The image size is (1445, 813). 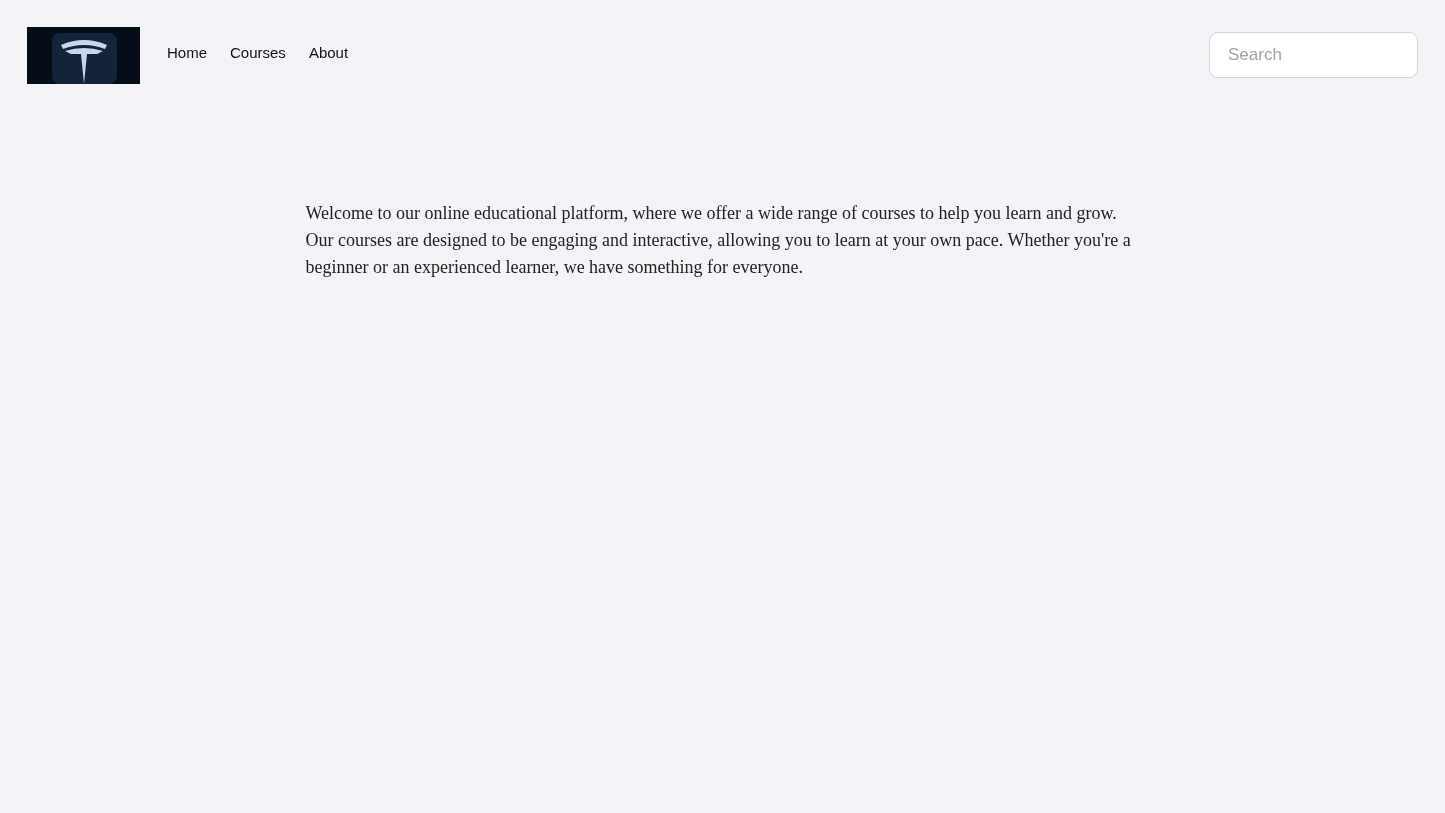 I want to click on search-field: Search, so click(x=1313, y=55).